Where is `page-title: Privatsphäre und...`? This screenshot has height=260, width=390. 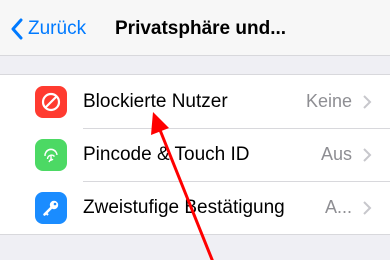
page-title: Privatsphäre und... is located at coordinates (201, 28).